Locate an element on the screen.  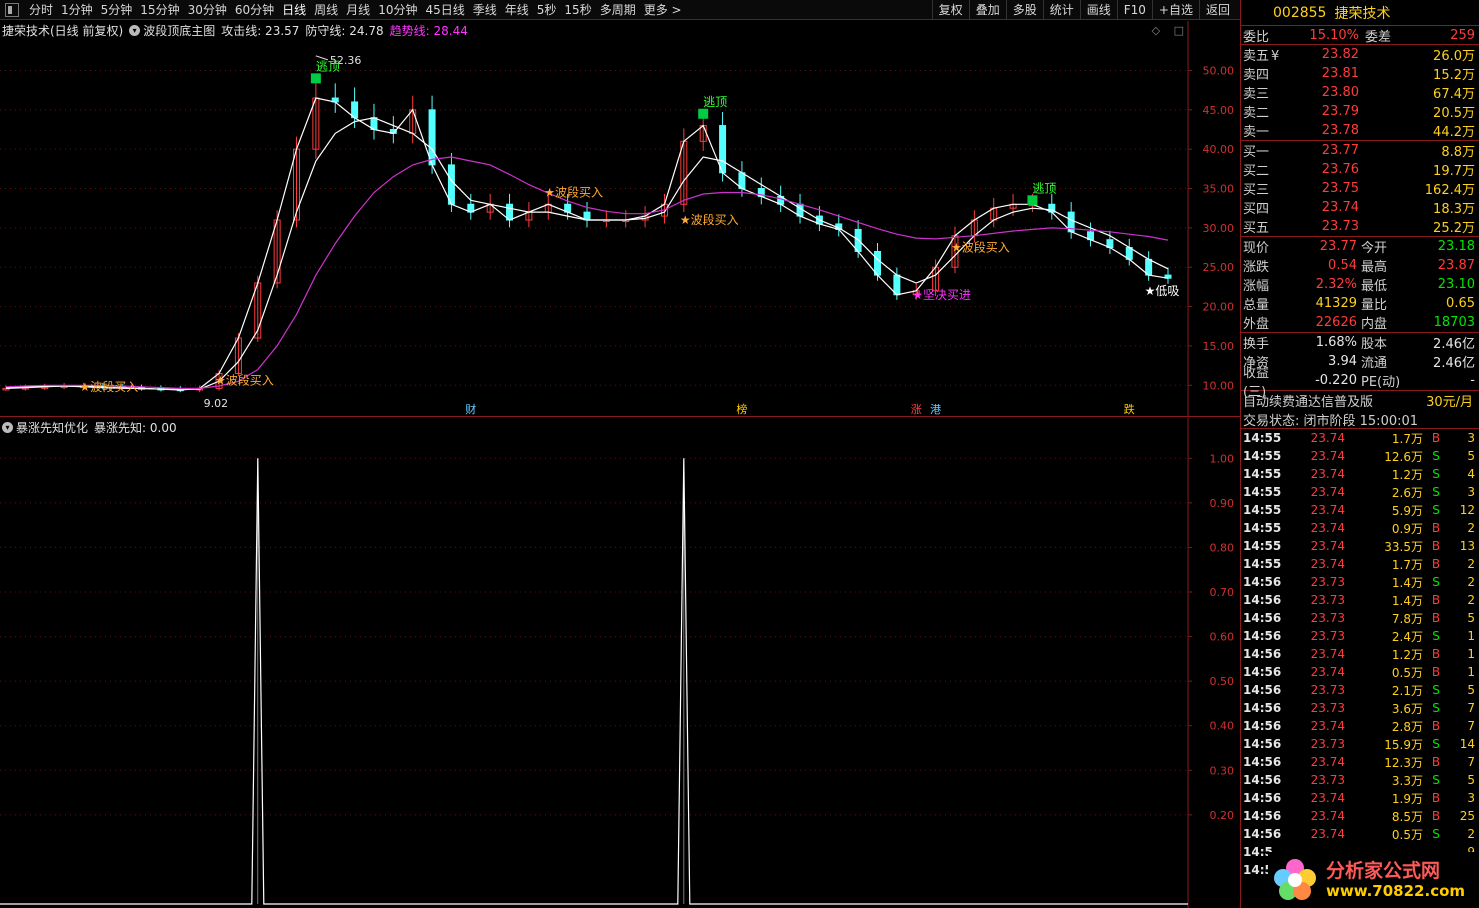
sell-order-row: 卖三 23.80 67.4万 is located at coordinates (1360, 92).